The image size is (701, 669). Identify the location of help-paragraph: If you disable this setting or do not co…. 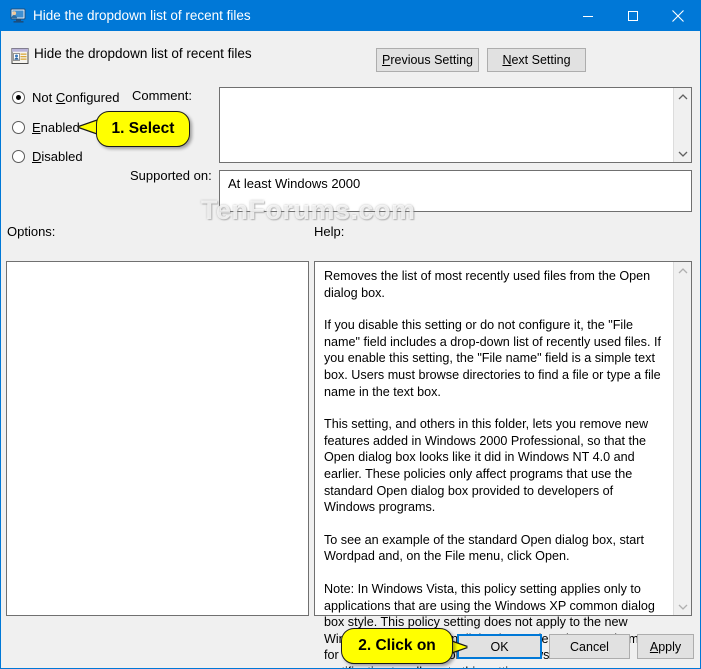
(492, 358).